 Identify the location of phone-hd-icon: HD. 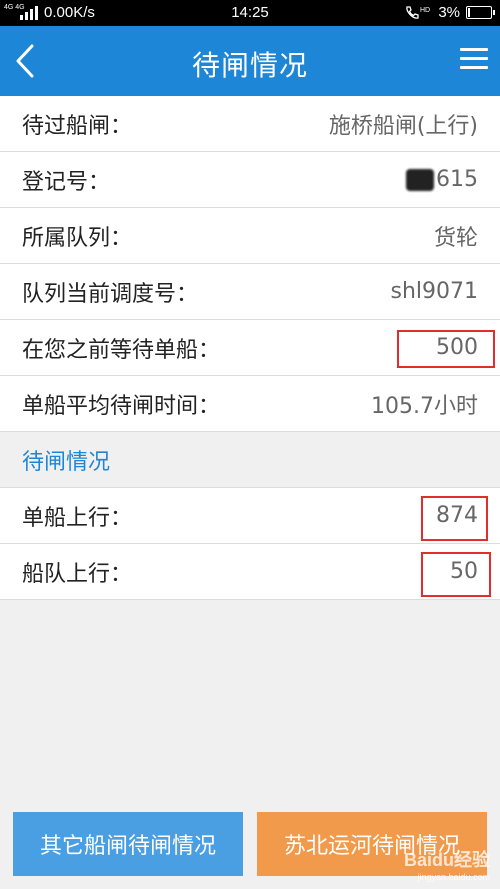
(418, 12).